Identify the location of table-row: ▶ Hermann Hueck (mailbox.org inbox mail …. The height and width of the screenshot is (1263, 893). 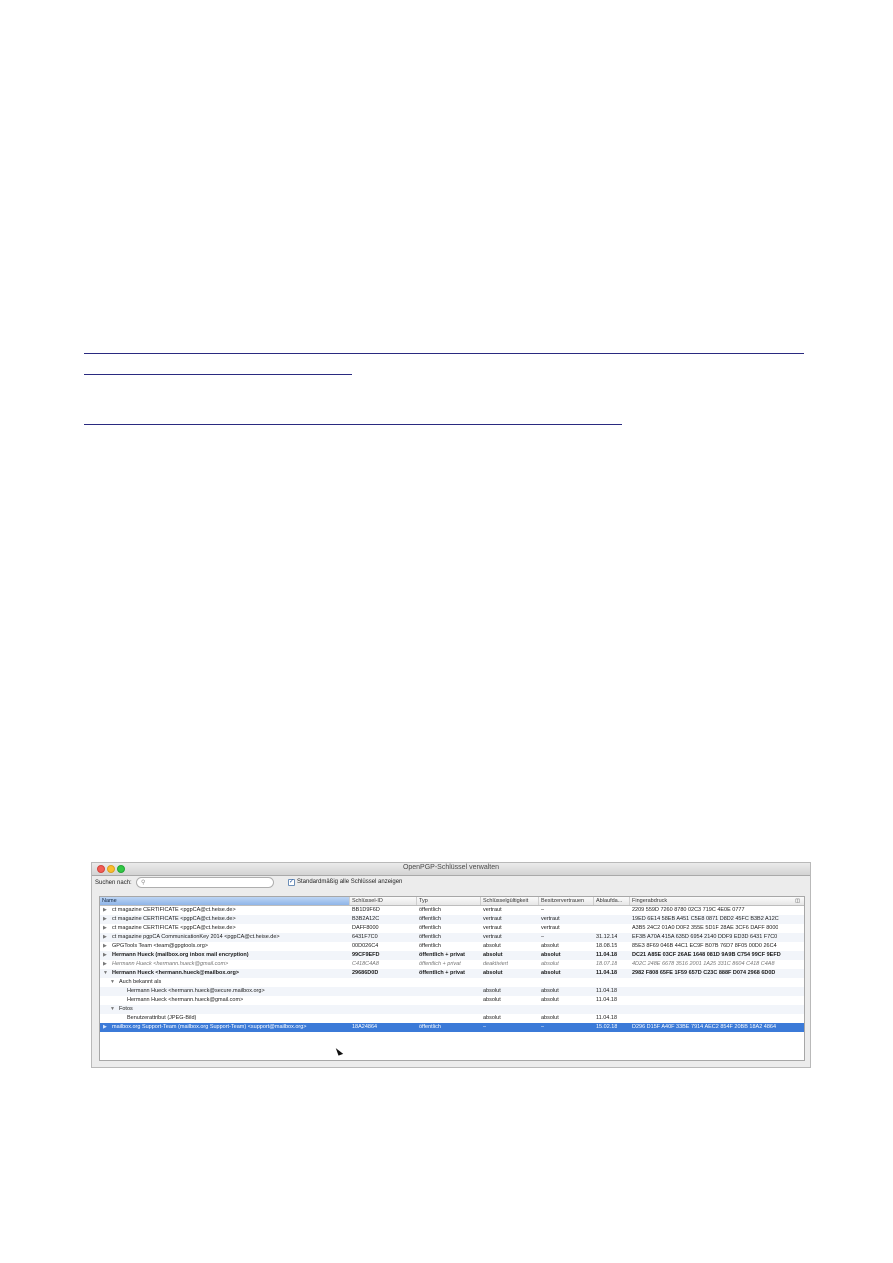
(452, 955).